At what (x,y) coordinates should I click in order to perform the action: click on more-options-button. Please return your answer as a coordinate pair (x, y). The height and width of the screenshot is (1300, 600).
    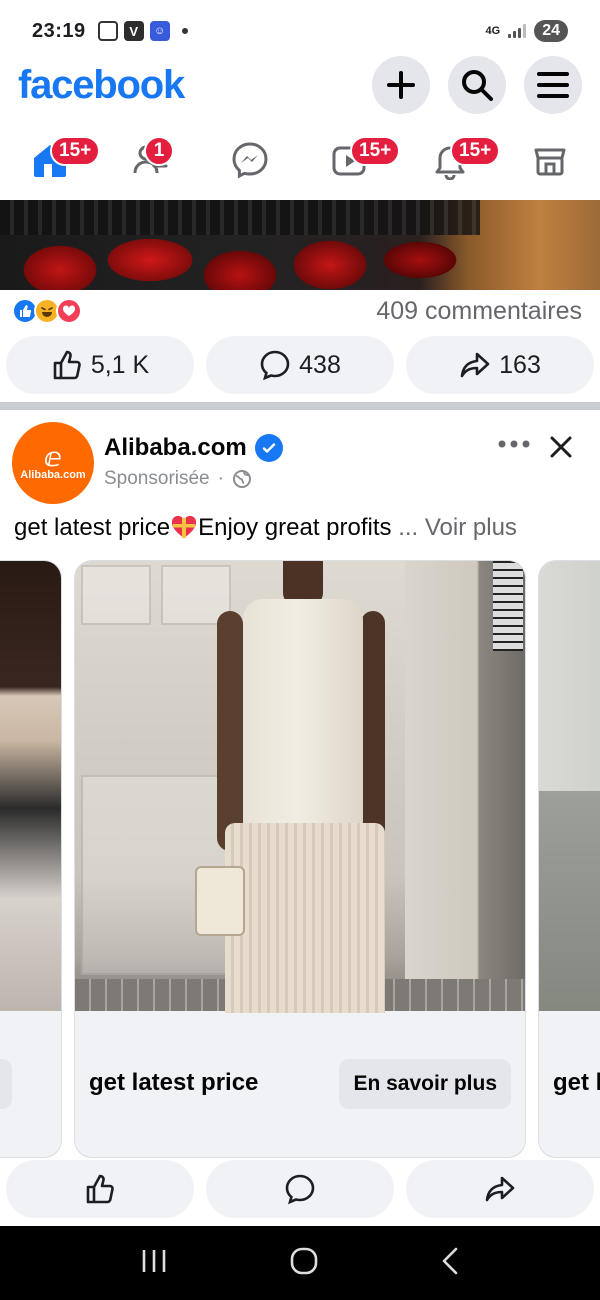
    Looking at the image, I should click on (514, 445).